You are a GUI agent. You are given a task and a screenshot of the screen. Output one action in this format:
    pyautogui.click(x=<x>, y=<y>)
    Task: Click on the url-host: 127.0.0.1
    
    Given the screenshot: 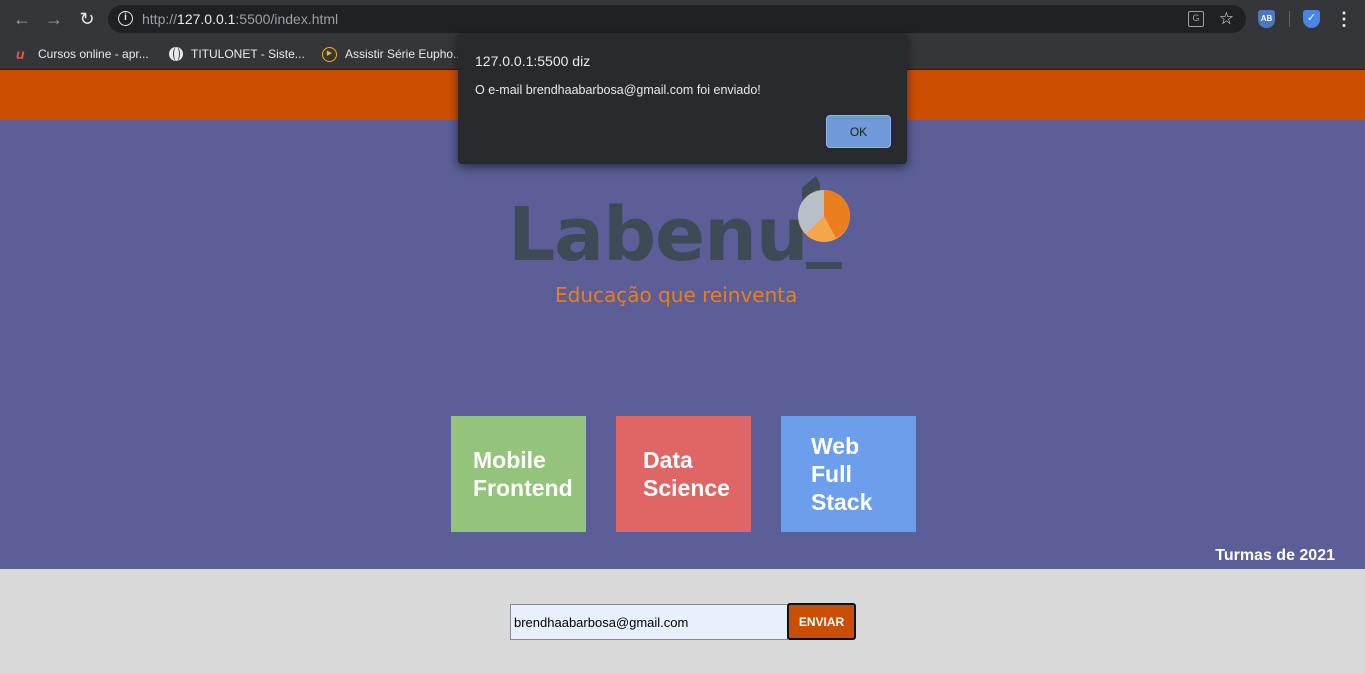 What is the action you would take?
    pyautogui.click(x=206, y=19)
    